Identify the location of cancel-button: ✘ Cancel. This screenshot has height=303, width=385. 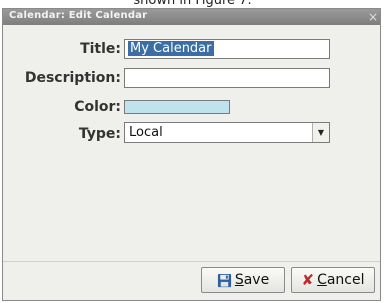
(333, 280).